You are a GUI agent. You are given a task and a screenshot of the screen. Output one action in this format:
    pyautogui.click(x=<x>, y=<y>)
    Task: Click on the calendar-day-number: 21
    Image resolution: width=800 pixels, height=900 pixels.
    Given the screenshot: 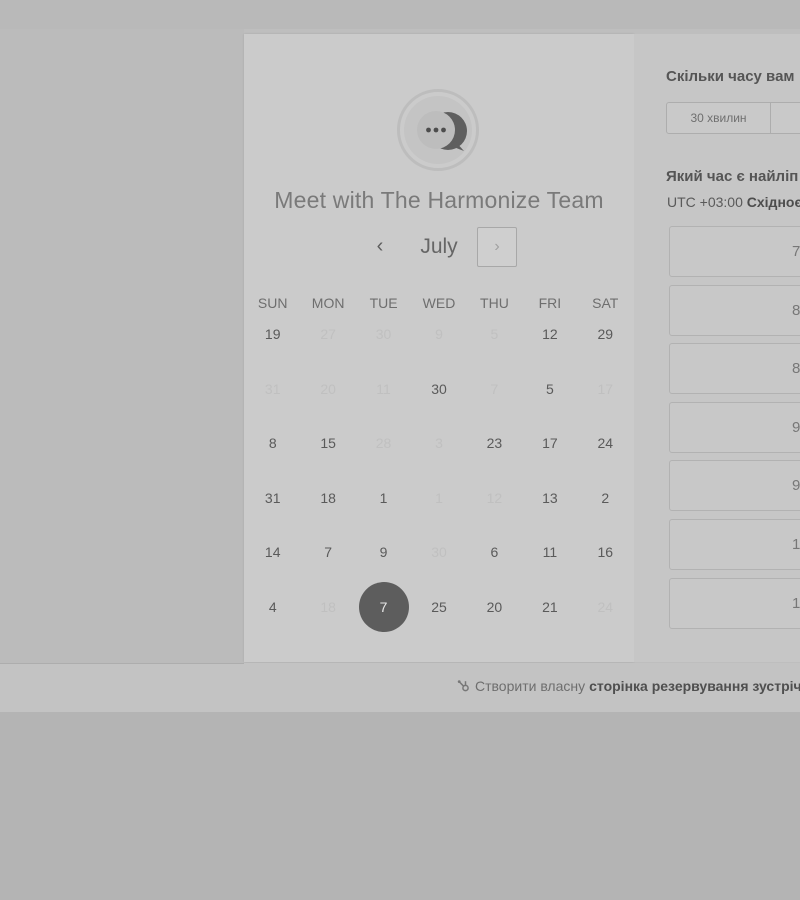 What is the action you would take?
    pyautogui.click(x=550, y=606)
    